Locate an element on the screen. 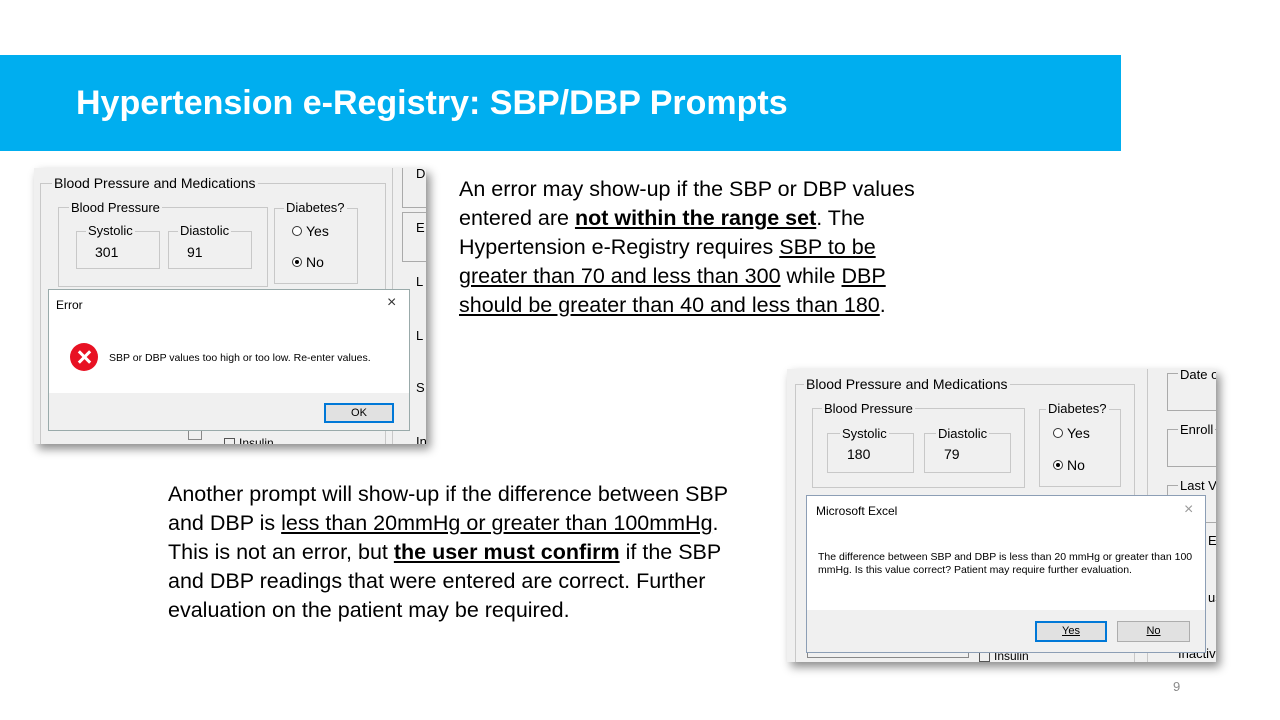  insulin-label: Insulin is located at coordinates (256, 440).